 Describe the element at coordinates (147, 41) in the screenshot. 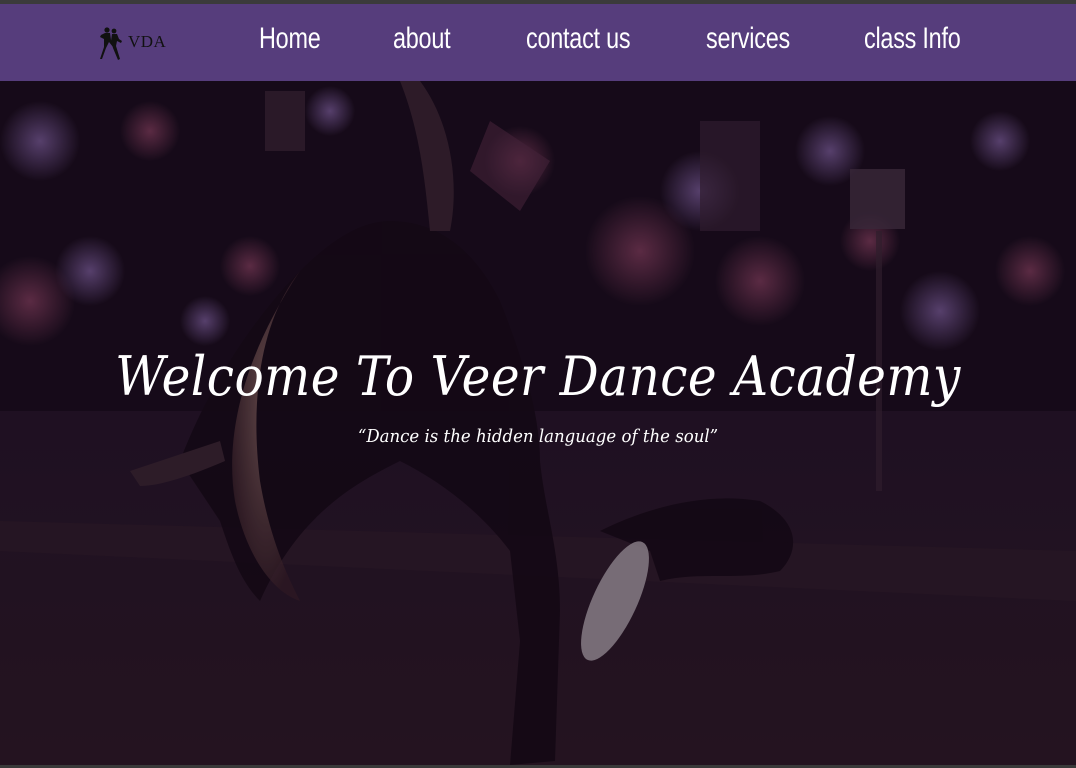

I see `logo-text: VDA` at that location.